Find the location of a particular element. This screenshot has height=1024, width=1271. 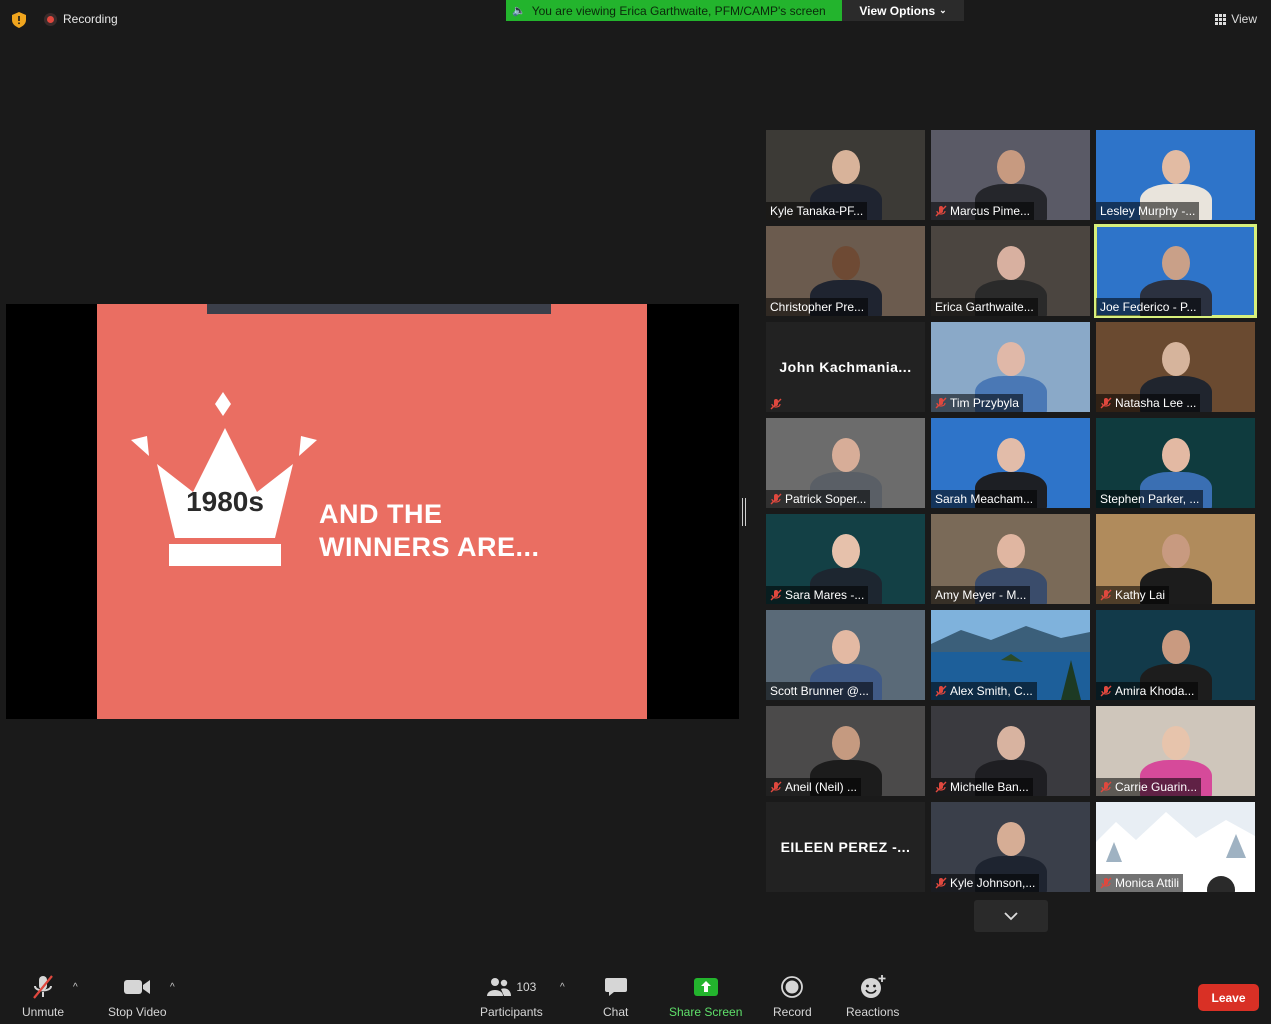

participant-tile: Tim Przybyla is located at coordinates (1010, 367).